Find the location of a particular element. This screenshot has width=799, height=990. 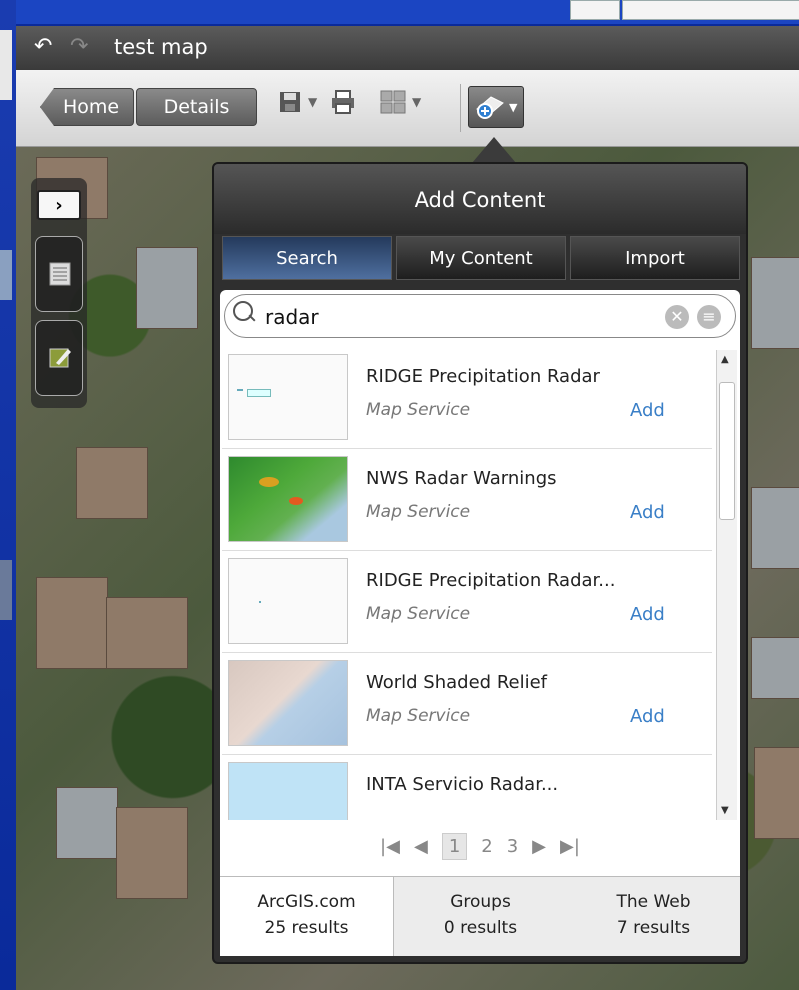

search-box: ✕ ≡ is located at coordinates (480, 316).